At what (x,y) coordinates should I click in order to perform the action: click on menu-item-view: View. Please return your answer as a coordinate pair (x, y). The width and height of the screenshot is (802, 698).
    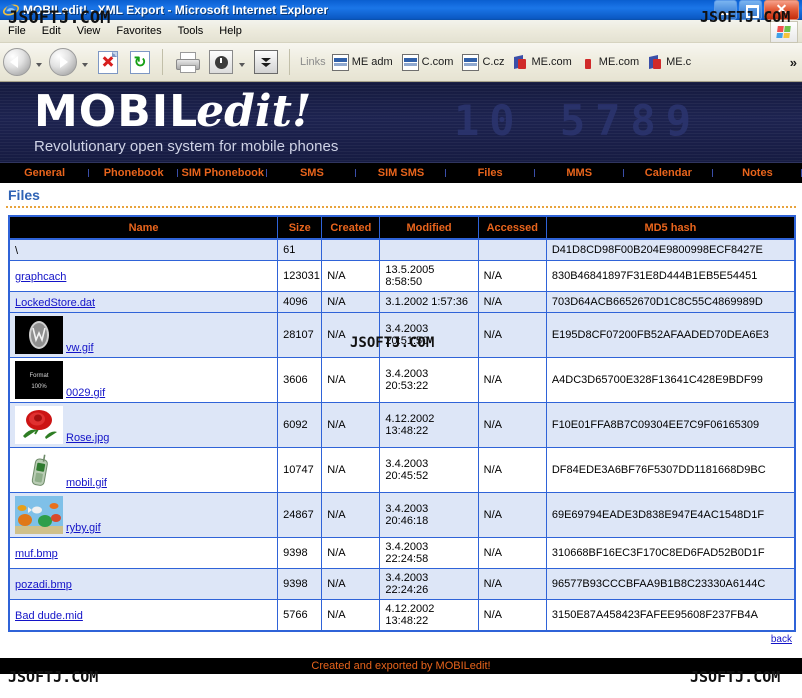
    Looking at the image, I should click on (89, 31).